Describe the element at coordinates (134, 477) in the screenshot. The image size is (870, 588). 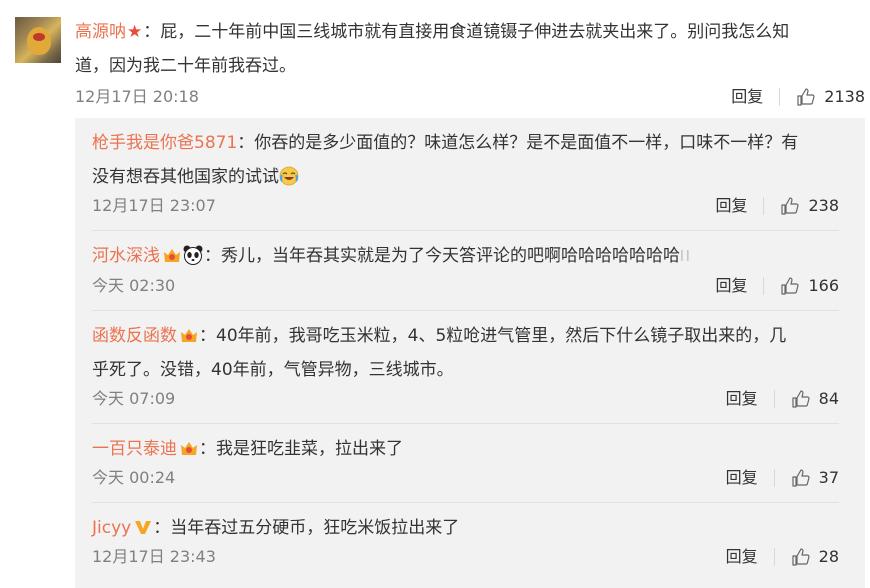
I see `reply-time: 今天 00:24` at that location.